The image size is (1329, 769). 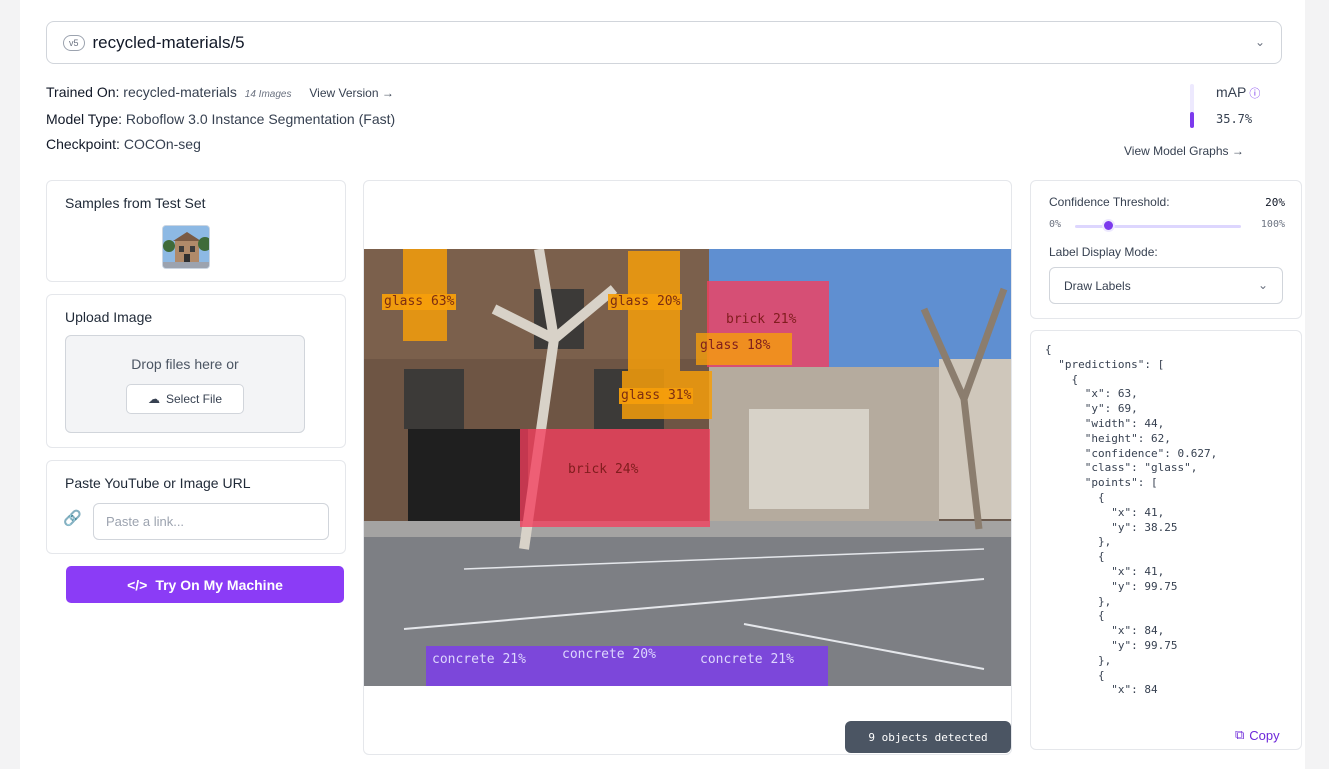 I want to click on display-mode-value: Draw Labels, so click(x=1097, y=285).